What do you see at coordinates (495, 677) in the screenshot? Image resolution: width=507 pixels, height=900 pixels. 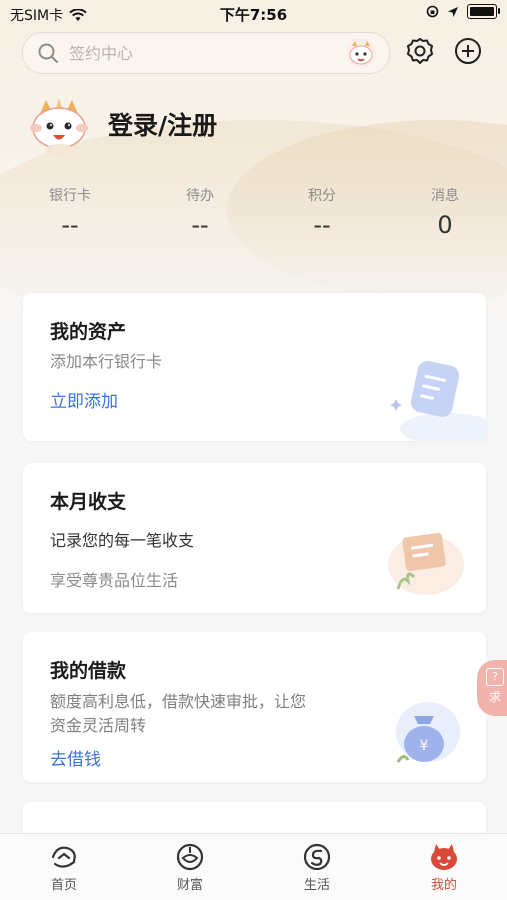 I see `question-icon: ?` at bounding box center [495, 677].